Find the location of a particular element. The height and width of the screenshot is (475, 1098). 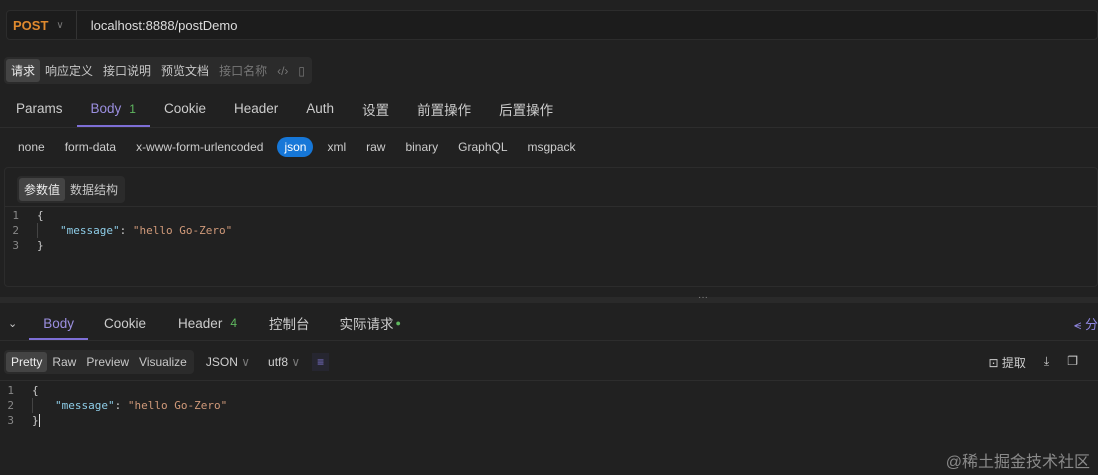

share-button: ⪪ 分 is located at coordinates (1086, 323).